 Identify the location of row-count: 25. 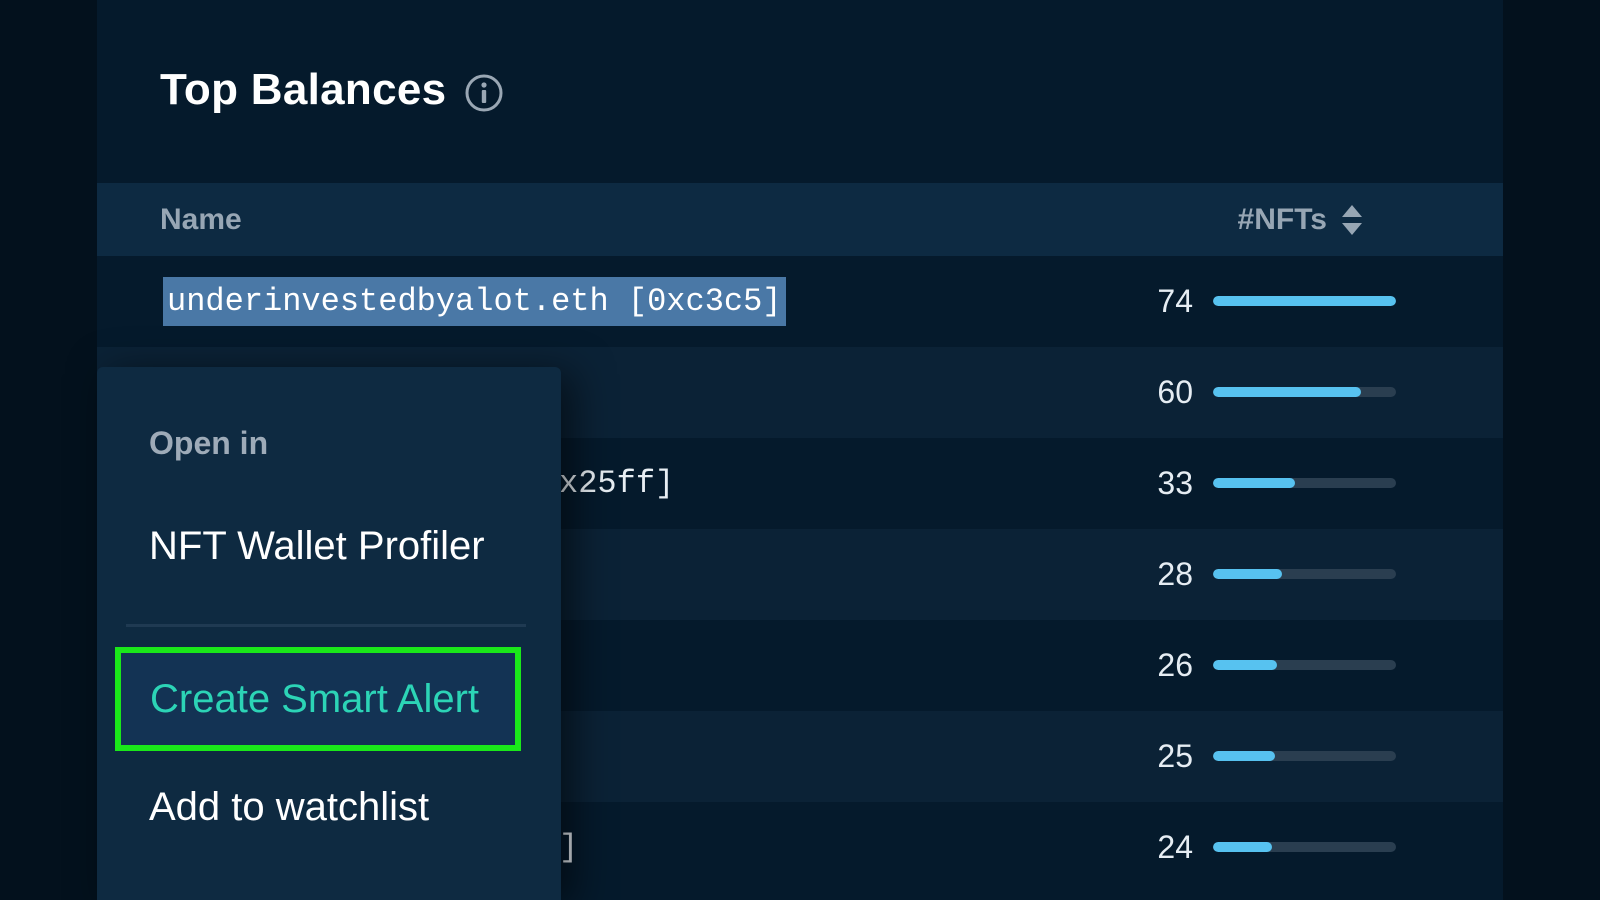
(1175, 756).